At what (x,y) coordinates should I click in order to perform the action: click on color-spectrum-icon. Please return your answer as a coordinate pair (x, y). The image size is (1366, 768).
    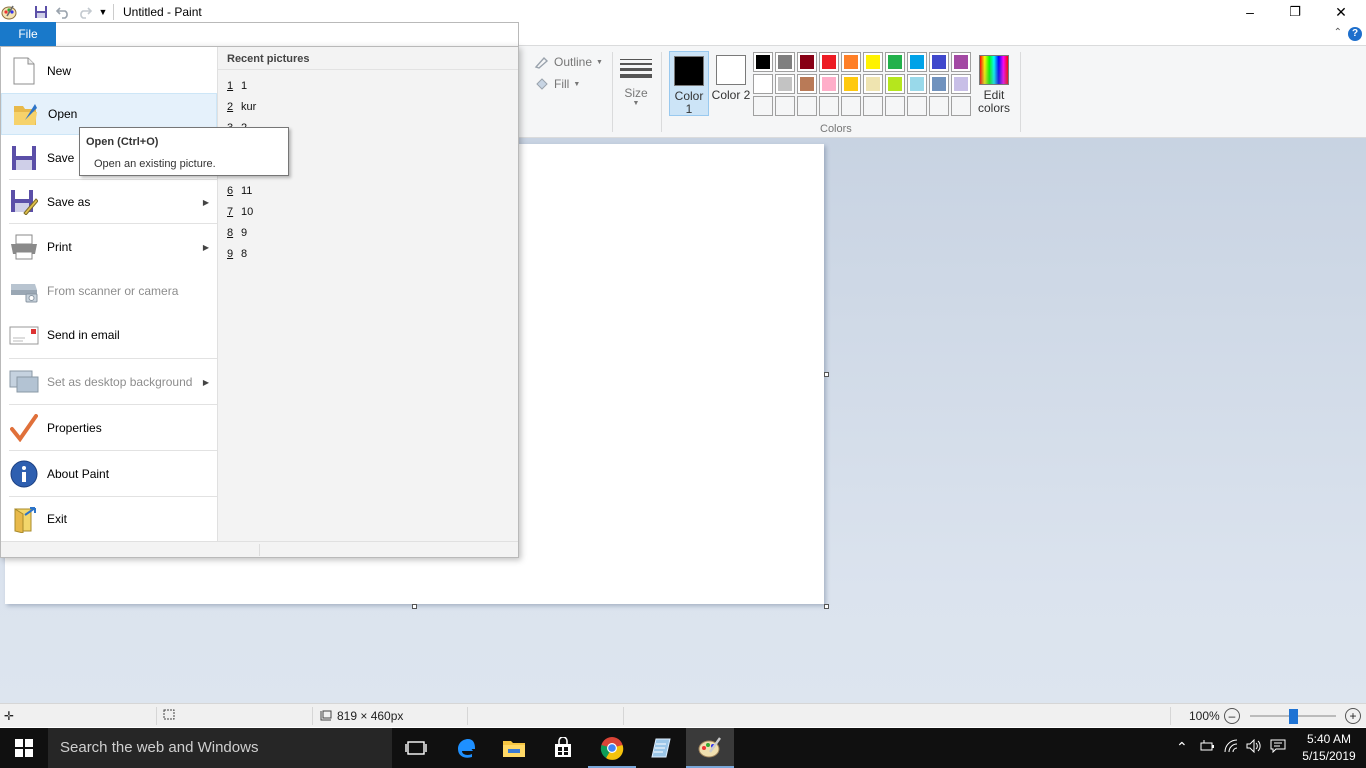
    Looking at the image, I should click on (994, 70).